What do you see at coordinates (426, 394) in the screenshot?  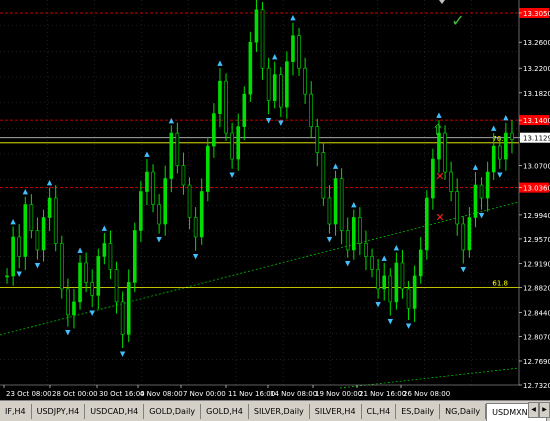 I see `date-axis-label: 26 Nov 08:00` at bounding box center [426, 394].